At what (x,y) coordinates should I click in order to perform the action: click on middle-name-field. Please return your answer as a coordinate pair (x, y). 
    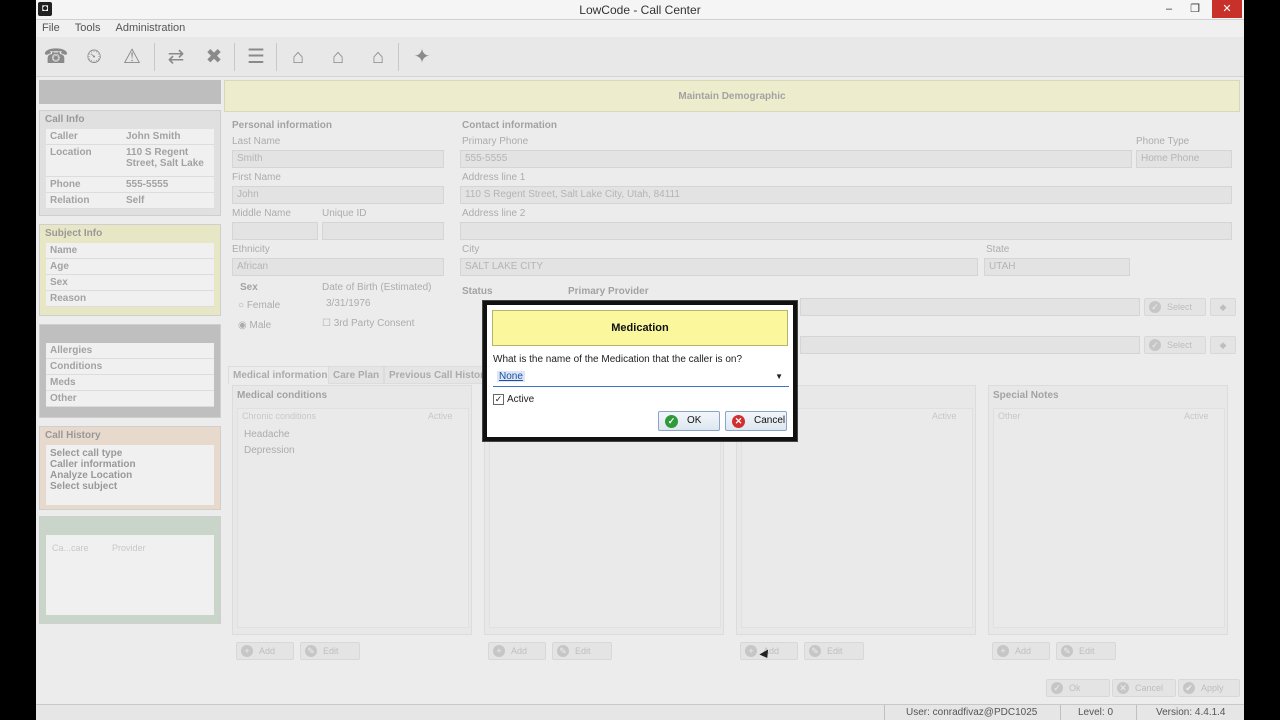
    Looking at the image, I should click on (275, 231).